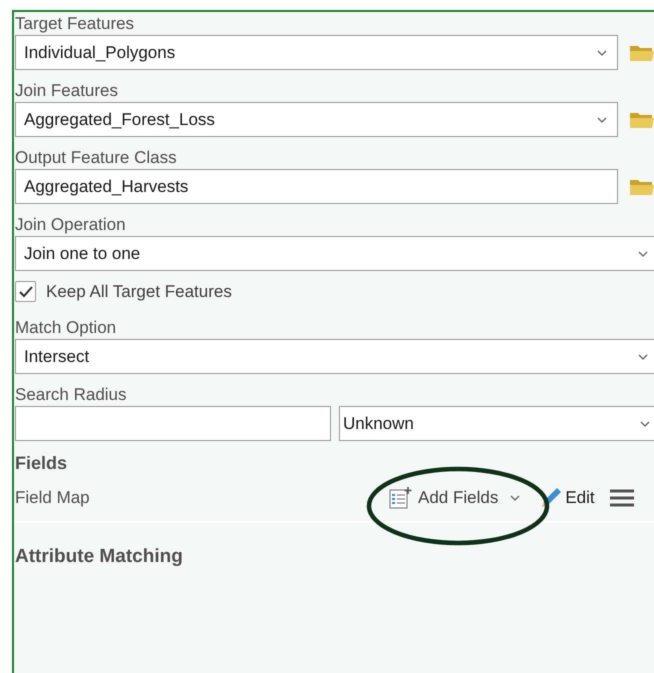  Describe the element at coordinates (96, 158) in the screenshot. I see `field-label: Output Feature Class` at that location.